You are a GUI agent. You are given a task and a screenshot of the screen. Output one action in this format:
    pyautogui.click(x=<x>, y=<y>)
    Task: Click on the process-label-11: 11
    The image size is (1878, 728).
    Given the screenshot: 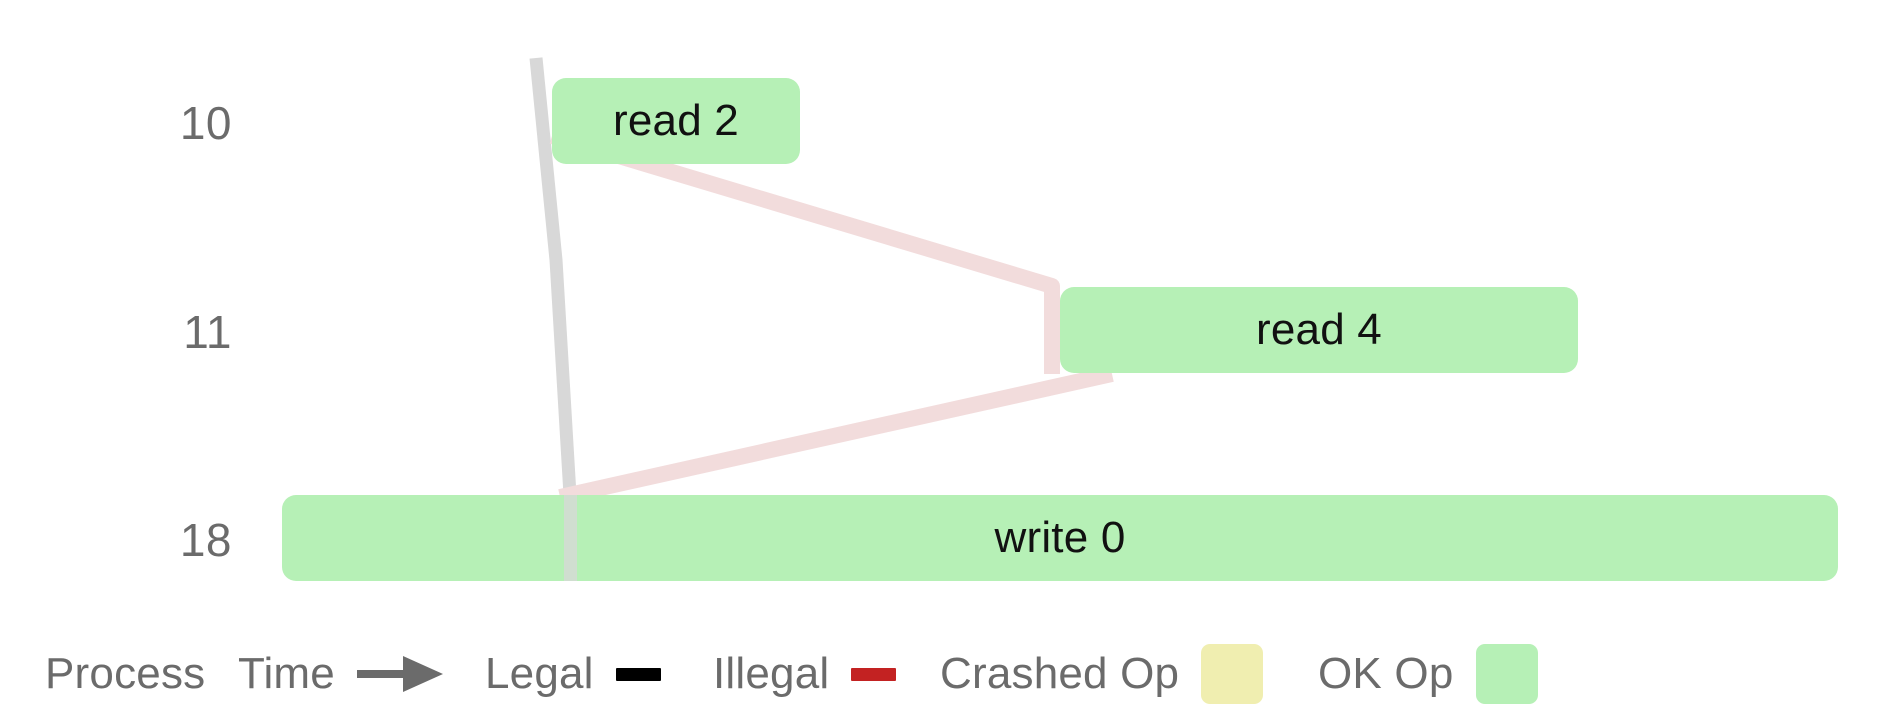 What is the action you would take?
    pyautogui.click(x=207, y=332)
    